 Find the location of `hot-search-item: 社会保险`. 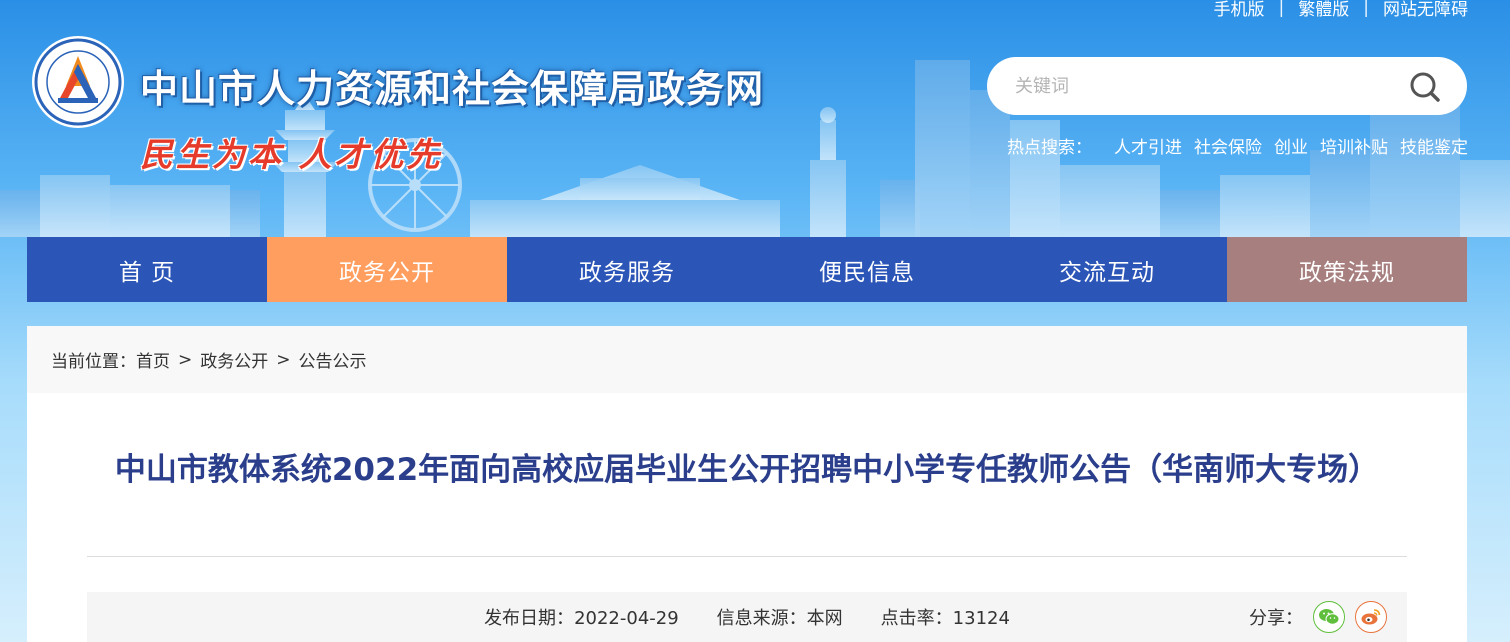

hot-search-item: 社会保险 is located at coordinates (1228, 145).